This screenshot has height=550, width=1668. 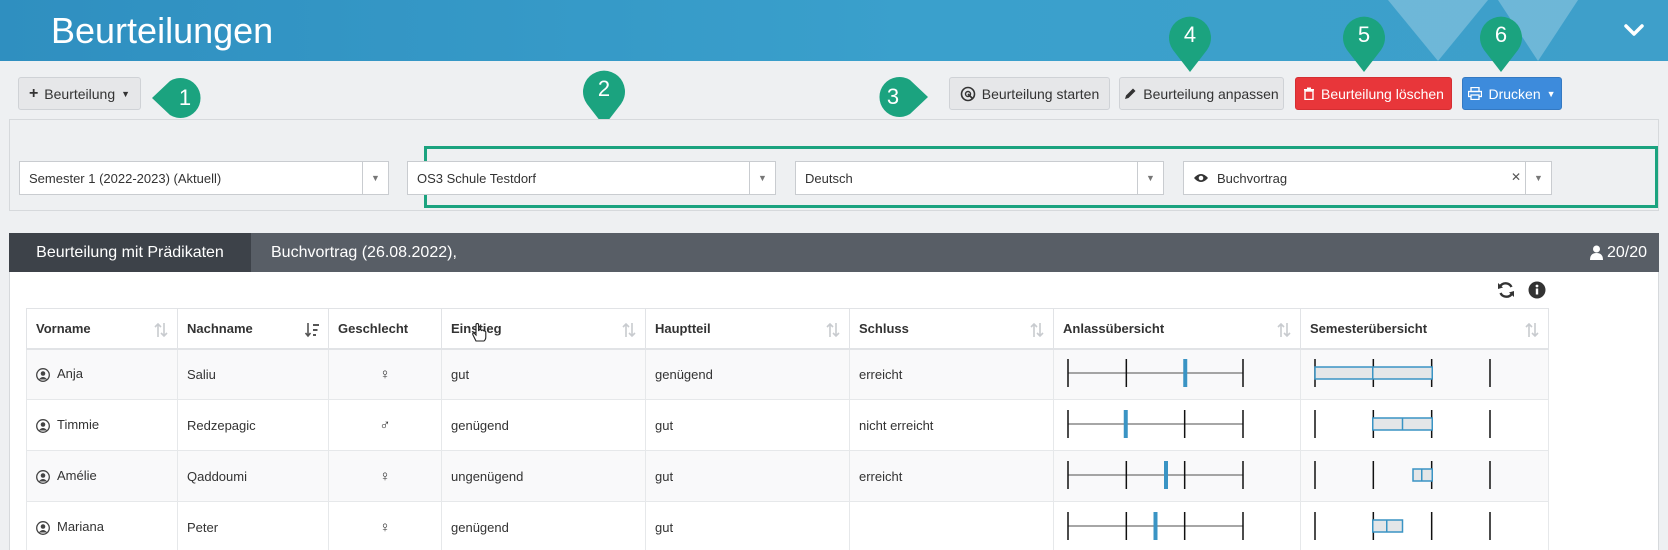 What do you see at coordinates (385, 425) in the screenshot?
I see `cell-geschlecht: ♂` at bounding box center [385, 425].